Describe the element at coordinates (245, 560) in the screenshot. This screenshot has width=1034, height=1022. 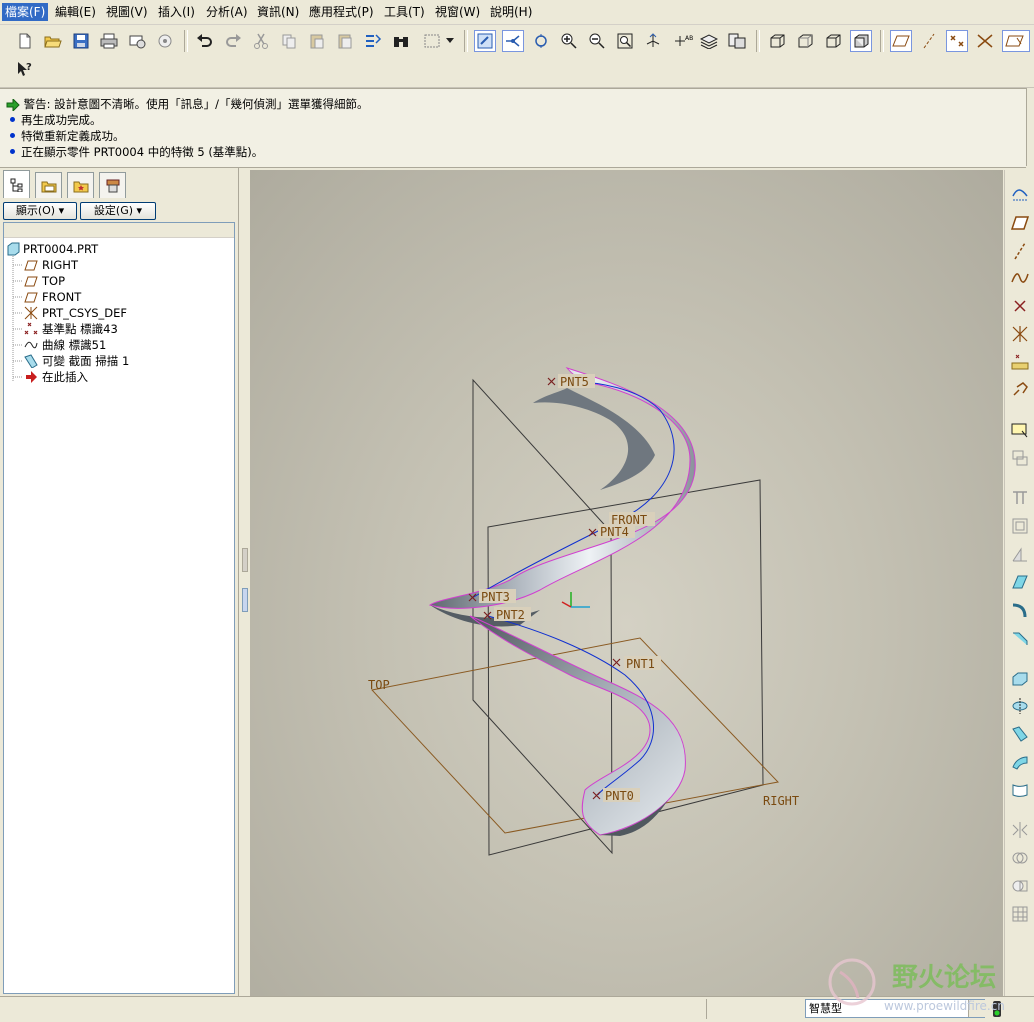
I see `collapse-left-handle` at that location.